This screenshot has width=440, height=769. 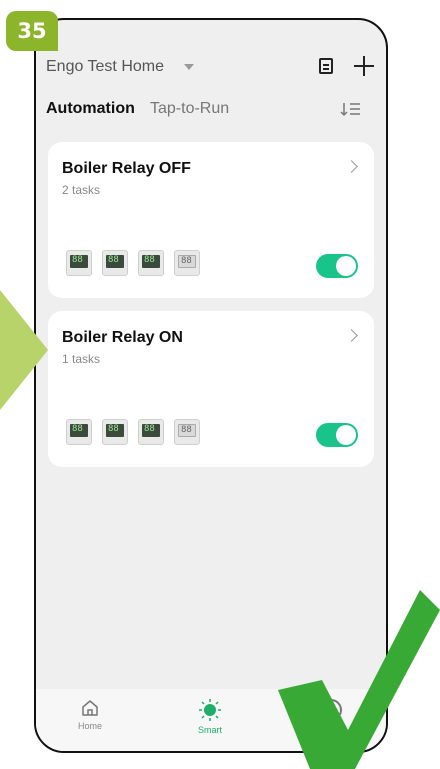 What do you see at coordinates (24, 350) in the screenshot?
I see `pointer-arrow` at bounding box center [24, 350].